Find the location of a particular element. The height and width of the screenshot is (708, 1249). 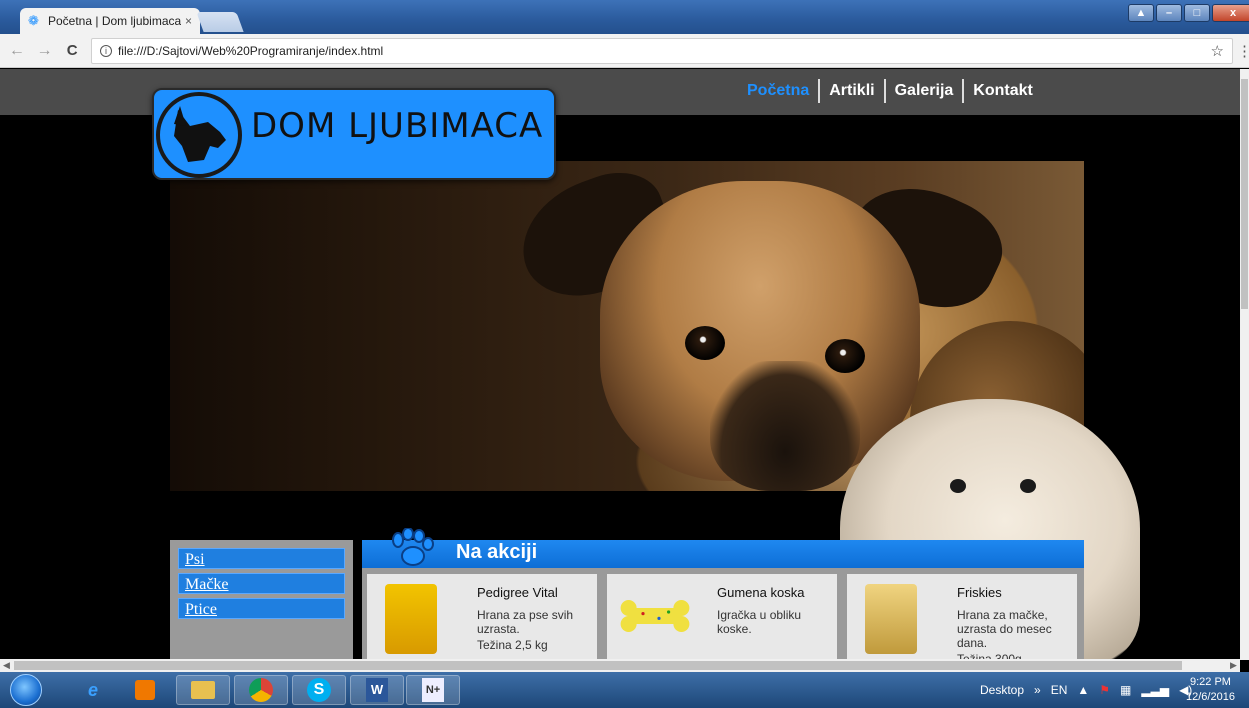

system-tray: Desktop » EN ▲ ⚑ ▦ ▂▃▅ ◀) is located at coordinates (1091, 690).